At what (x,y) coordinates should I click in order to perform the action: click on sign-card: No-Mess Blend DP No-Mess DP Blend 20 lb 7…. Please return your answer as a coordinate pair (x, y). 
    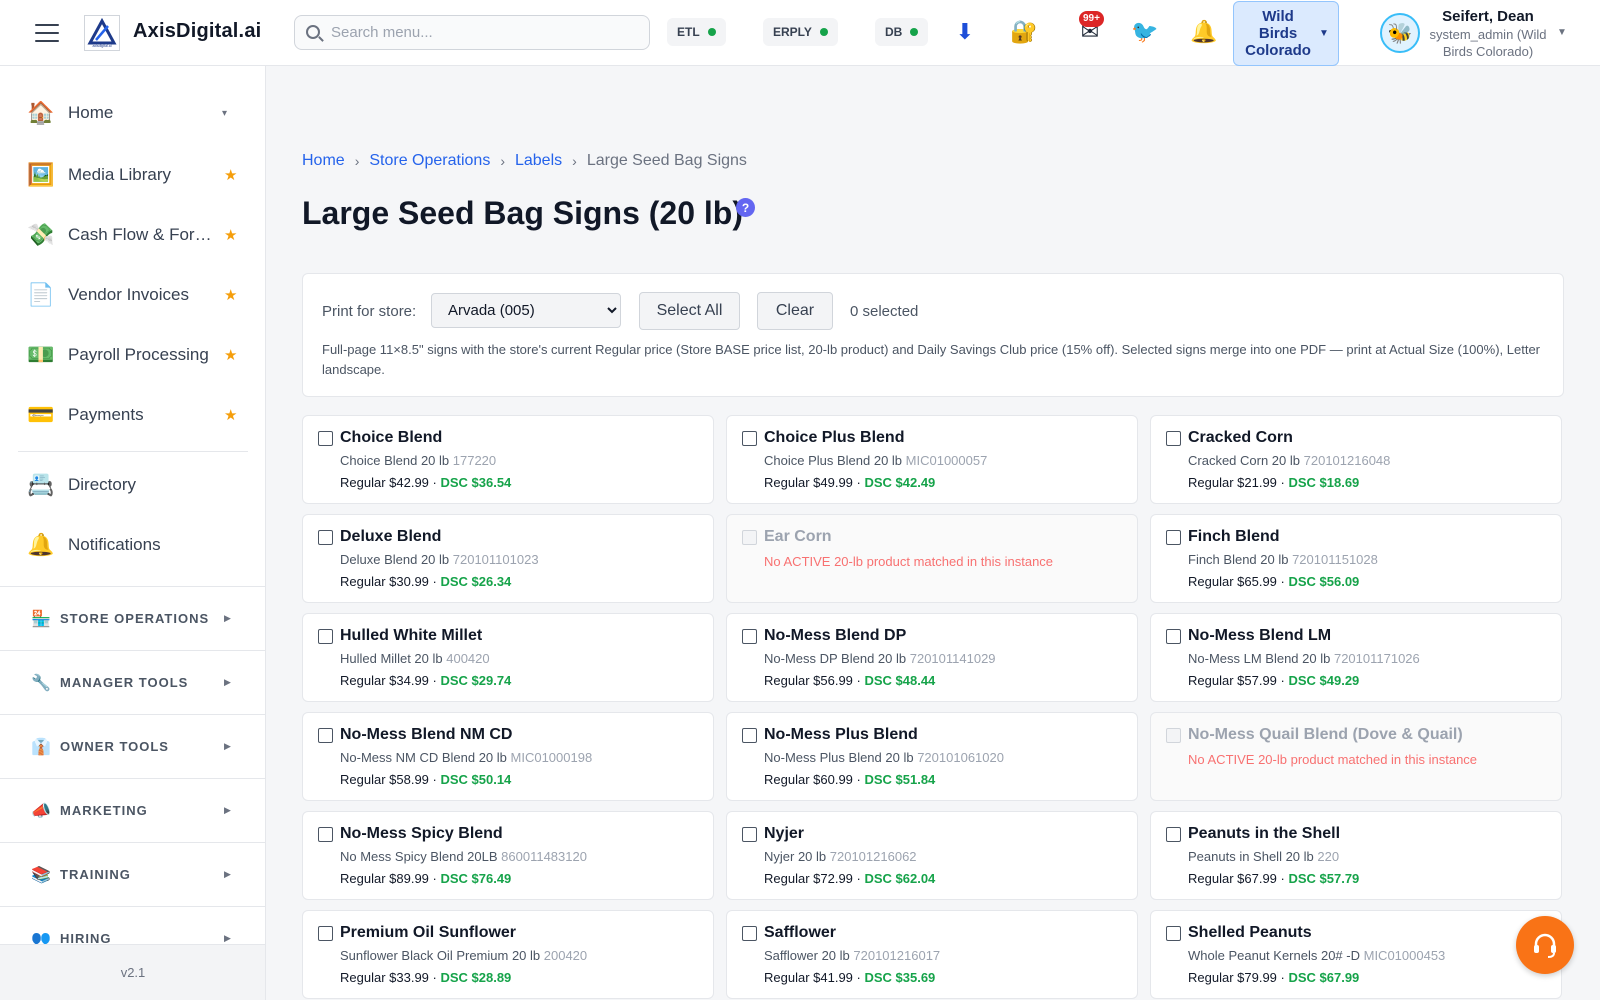
    Looking at the image, I should click on (932, 657).